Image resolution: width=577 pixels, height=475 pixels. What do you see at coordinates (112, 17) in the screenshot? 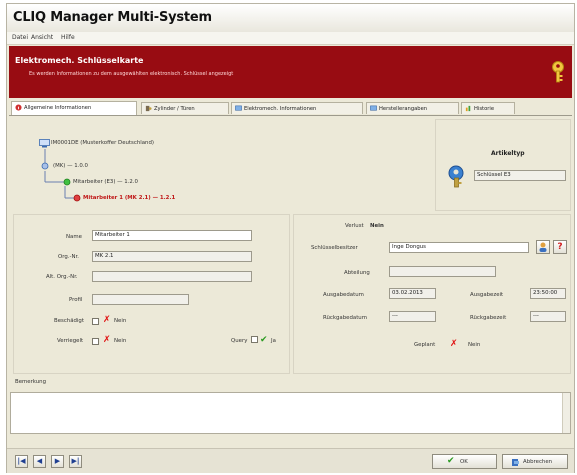
I see `window-title: CLIQ Manager Multi-System` at bounding box center [112, 17].